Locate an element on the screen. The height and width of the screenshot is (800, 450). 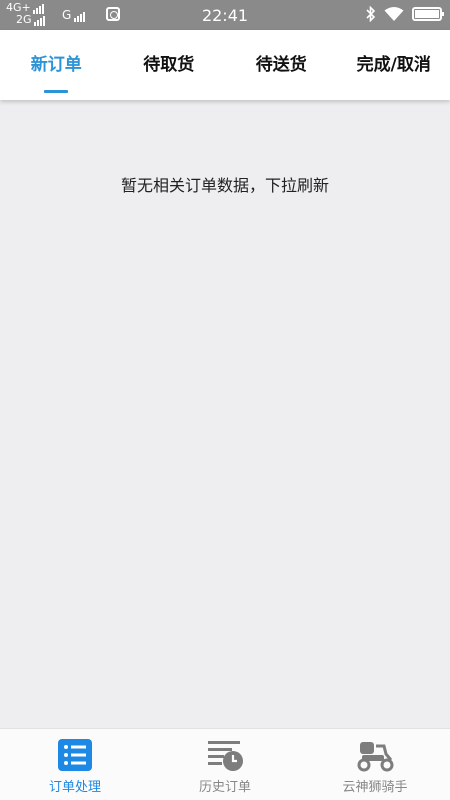
tab-pending-delivery: 待送货 is located at coordinates (281, 65).